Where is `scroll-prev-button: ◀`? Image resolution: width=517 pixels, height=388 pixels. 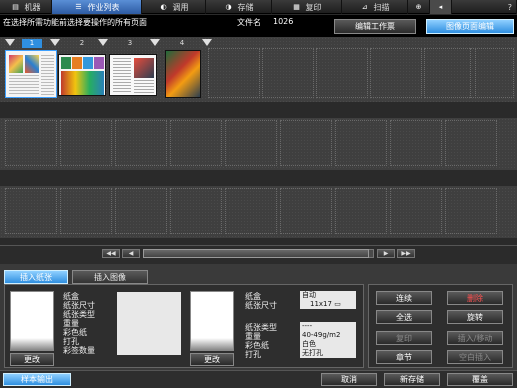
scroll-prev-button: ◀ is located at coordinates (131, 253).